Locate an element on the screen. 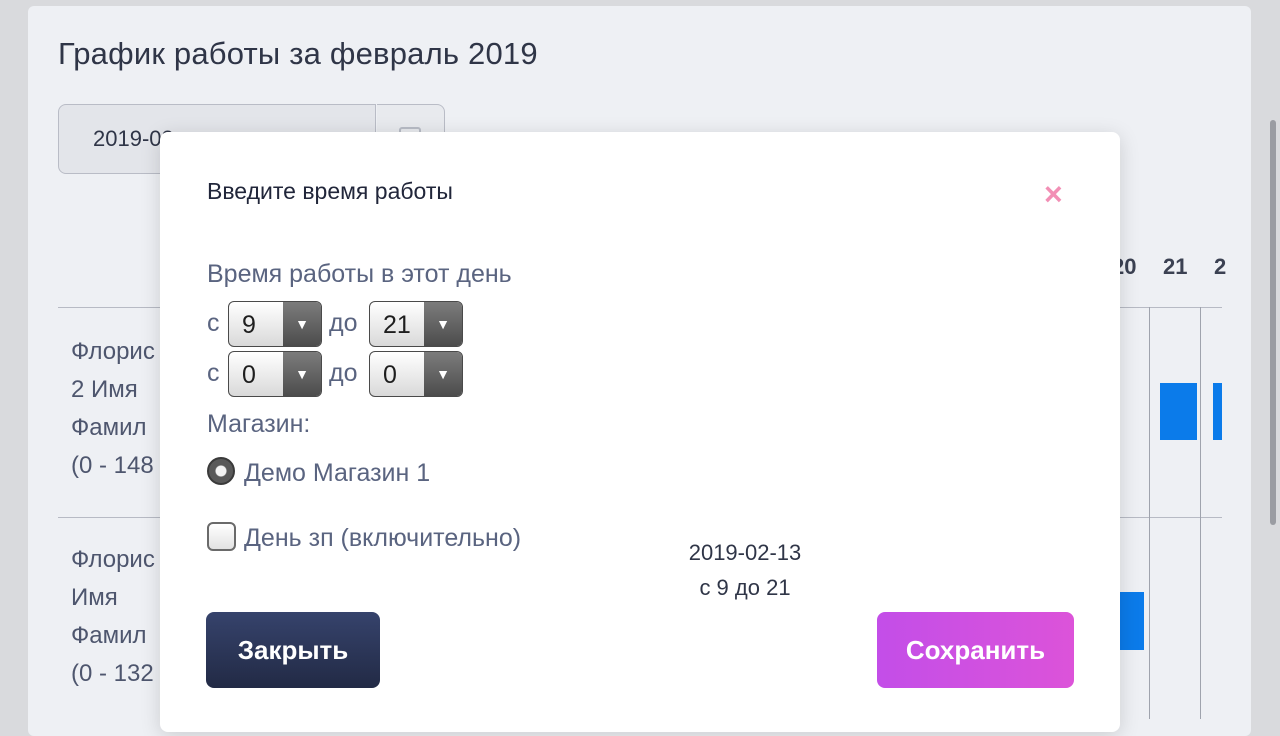 This screenshot has width=1280, height=736. to-hour-select-1: 21 ▼ is located at coordinates (416, 324).